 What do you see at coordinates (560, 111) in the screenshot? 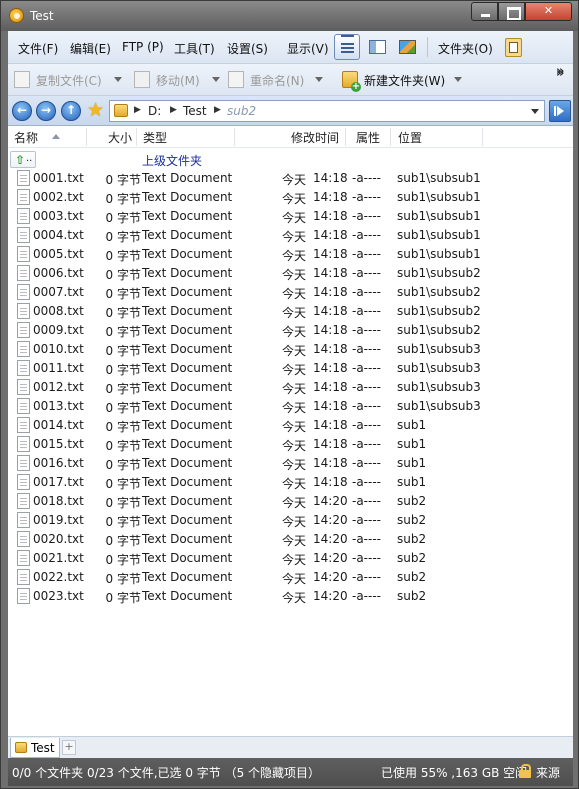
I see `go-icon` at bounding box center [560, 111].